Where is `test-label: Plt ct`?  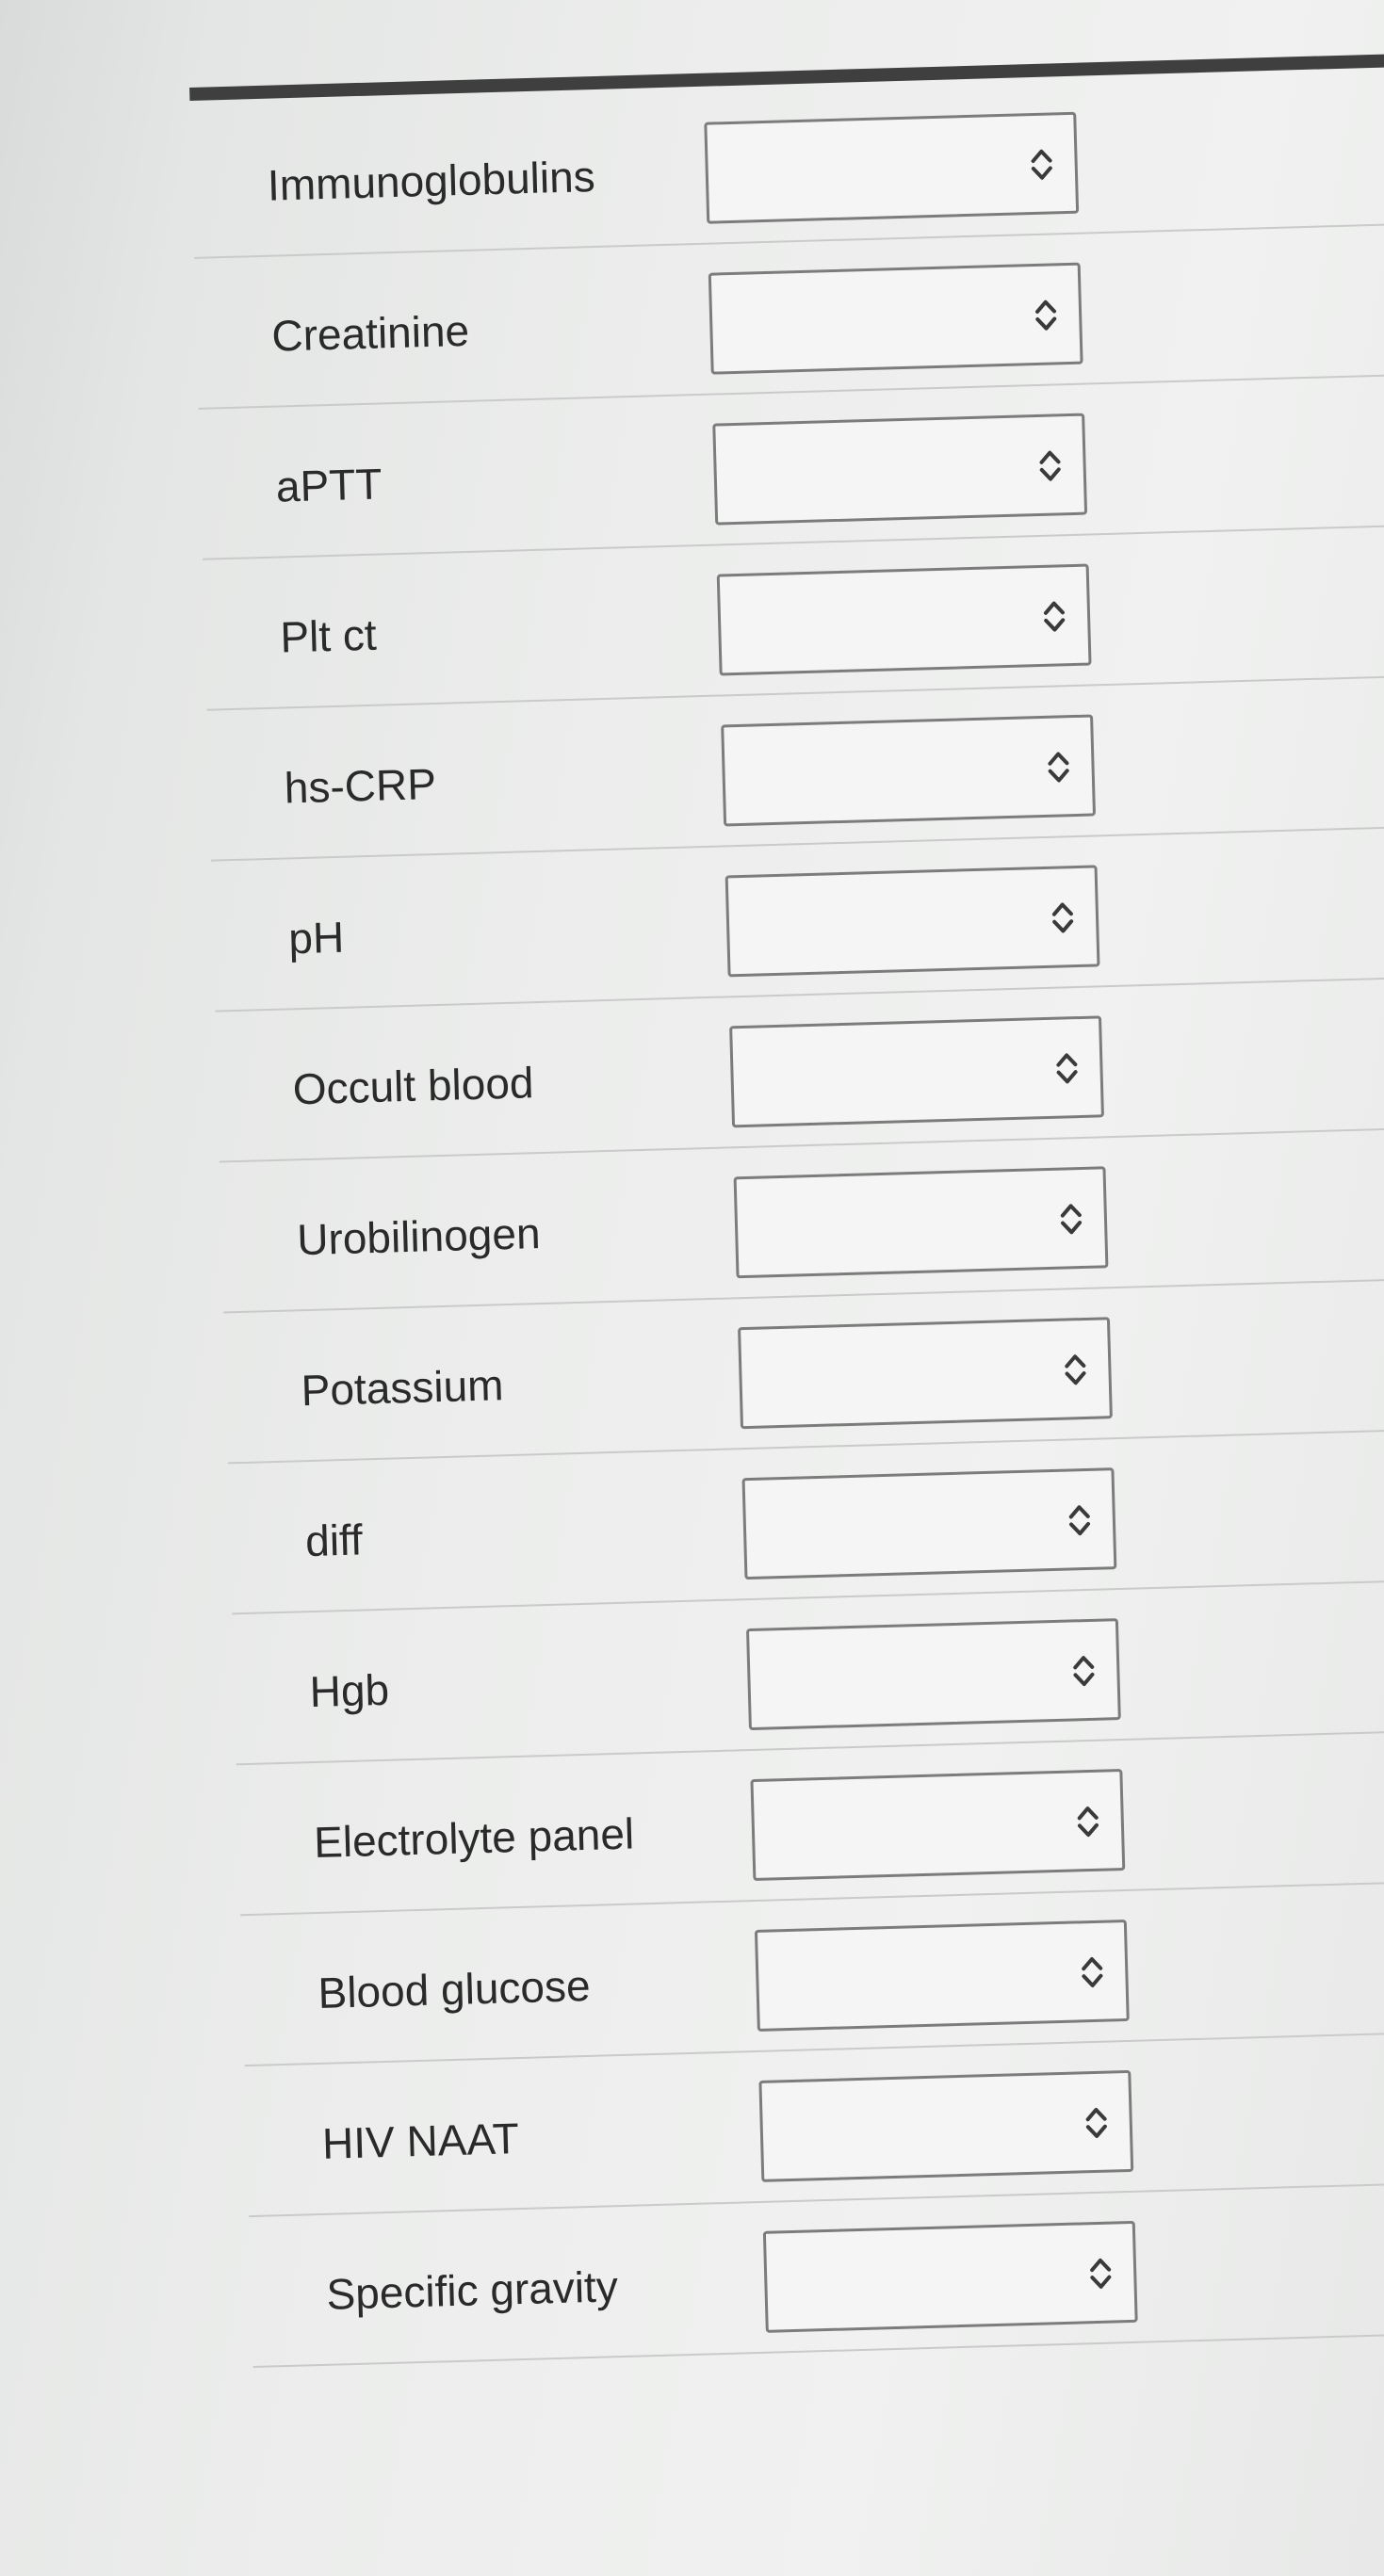 test-label: Plt ct is located at coordinates (329, 635).